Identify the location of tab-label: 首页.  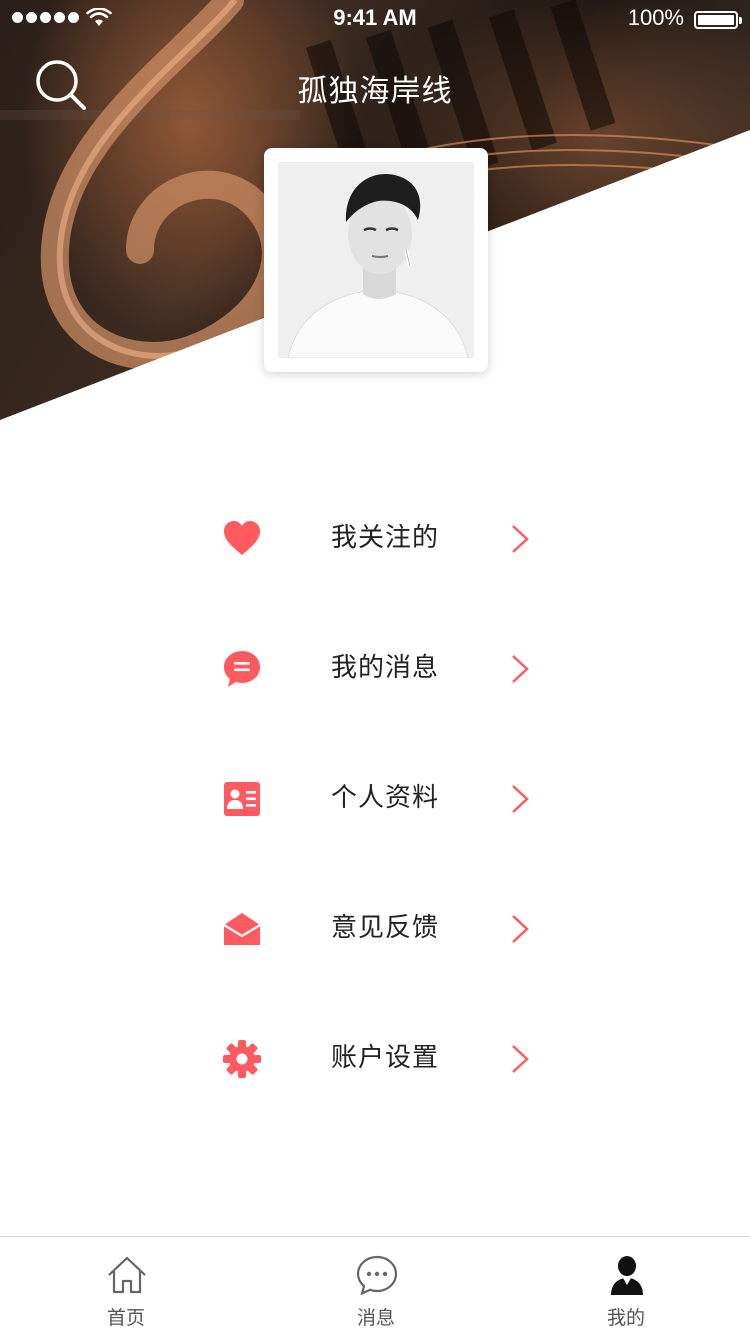
(125, 1318).